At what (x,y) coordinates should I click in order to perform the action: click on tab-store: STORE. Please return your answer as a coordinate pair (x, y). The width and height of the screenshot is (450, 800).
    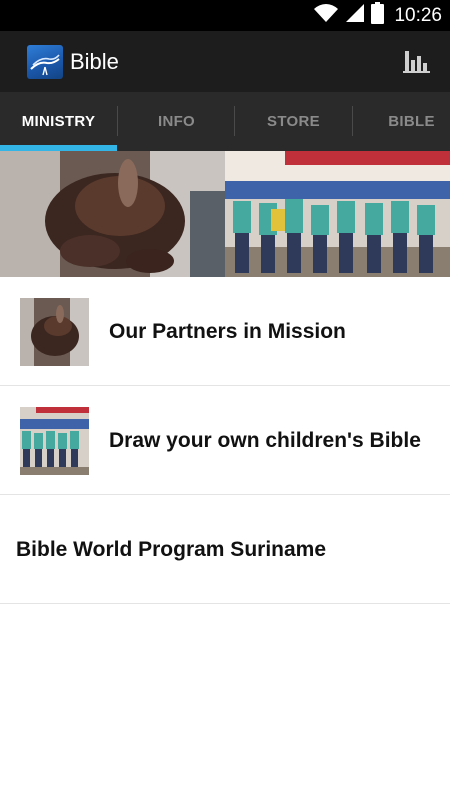
    Looking at the image, I should click on (293, 121).